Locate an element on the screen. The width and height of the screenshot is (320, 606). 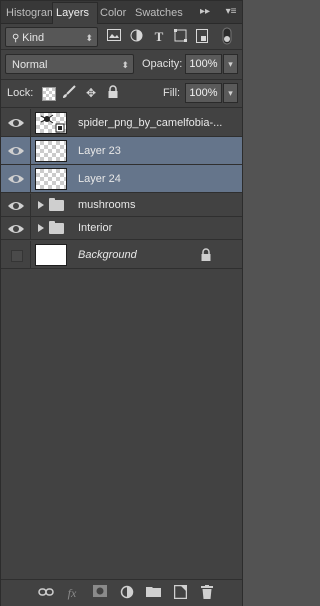
search-icon: ⚲ is located at coordinates (17, 38).